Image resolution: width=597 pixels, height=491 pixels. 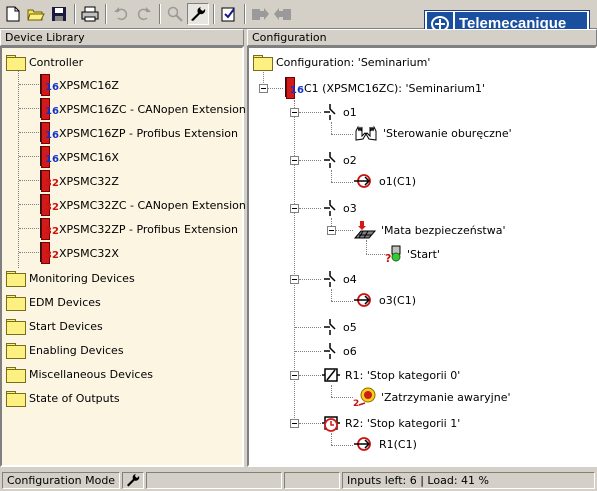 I want to click on start-button-icon: ?, so click(x=394, y=254).